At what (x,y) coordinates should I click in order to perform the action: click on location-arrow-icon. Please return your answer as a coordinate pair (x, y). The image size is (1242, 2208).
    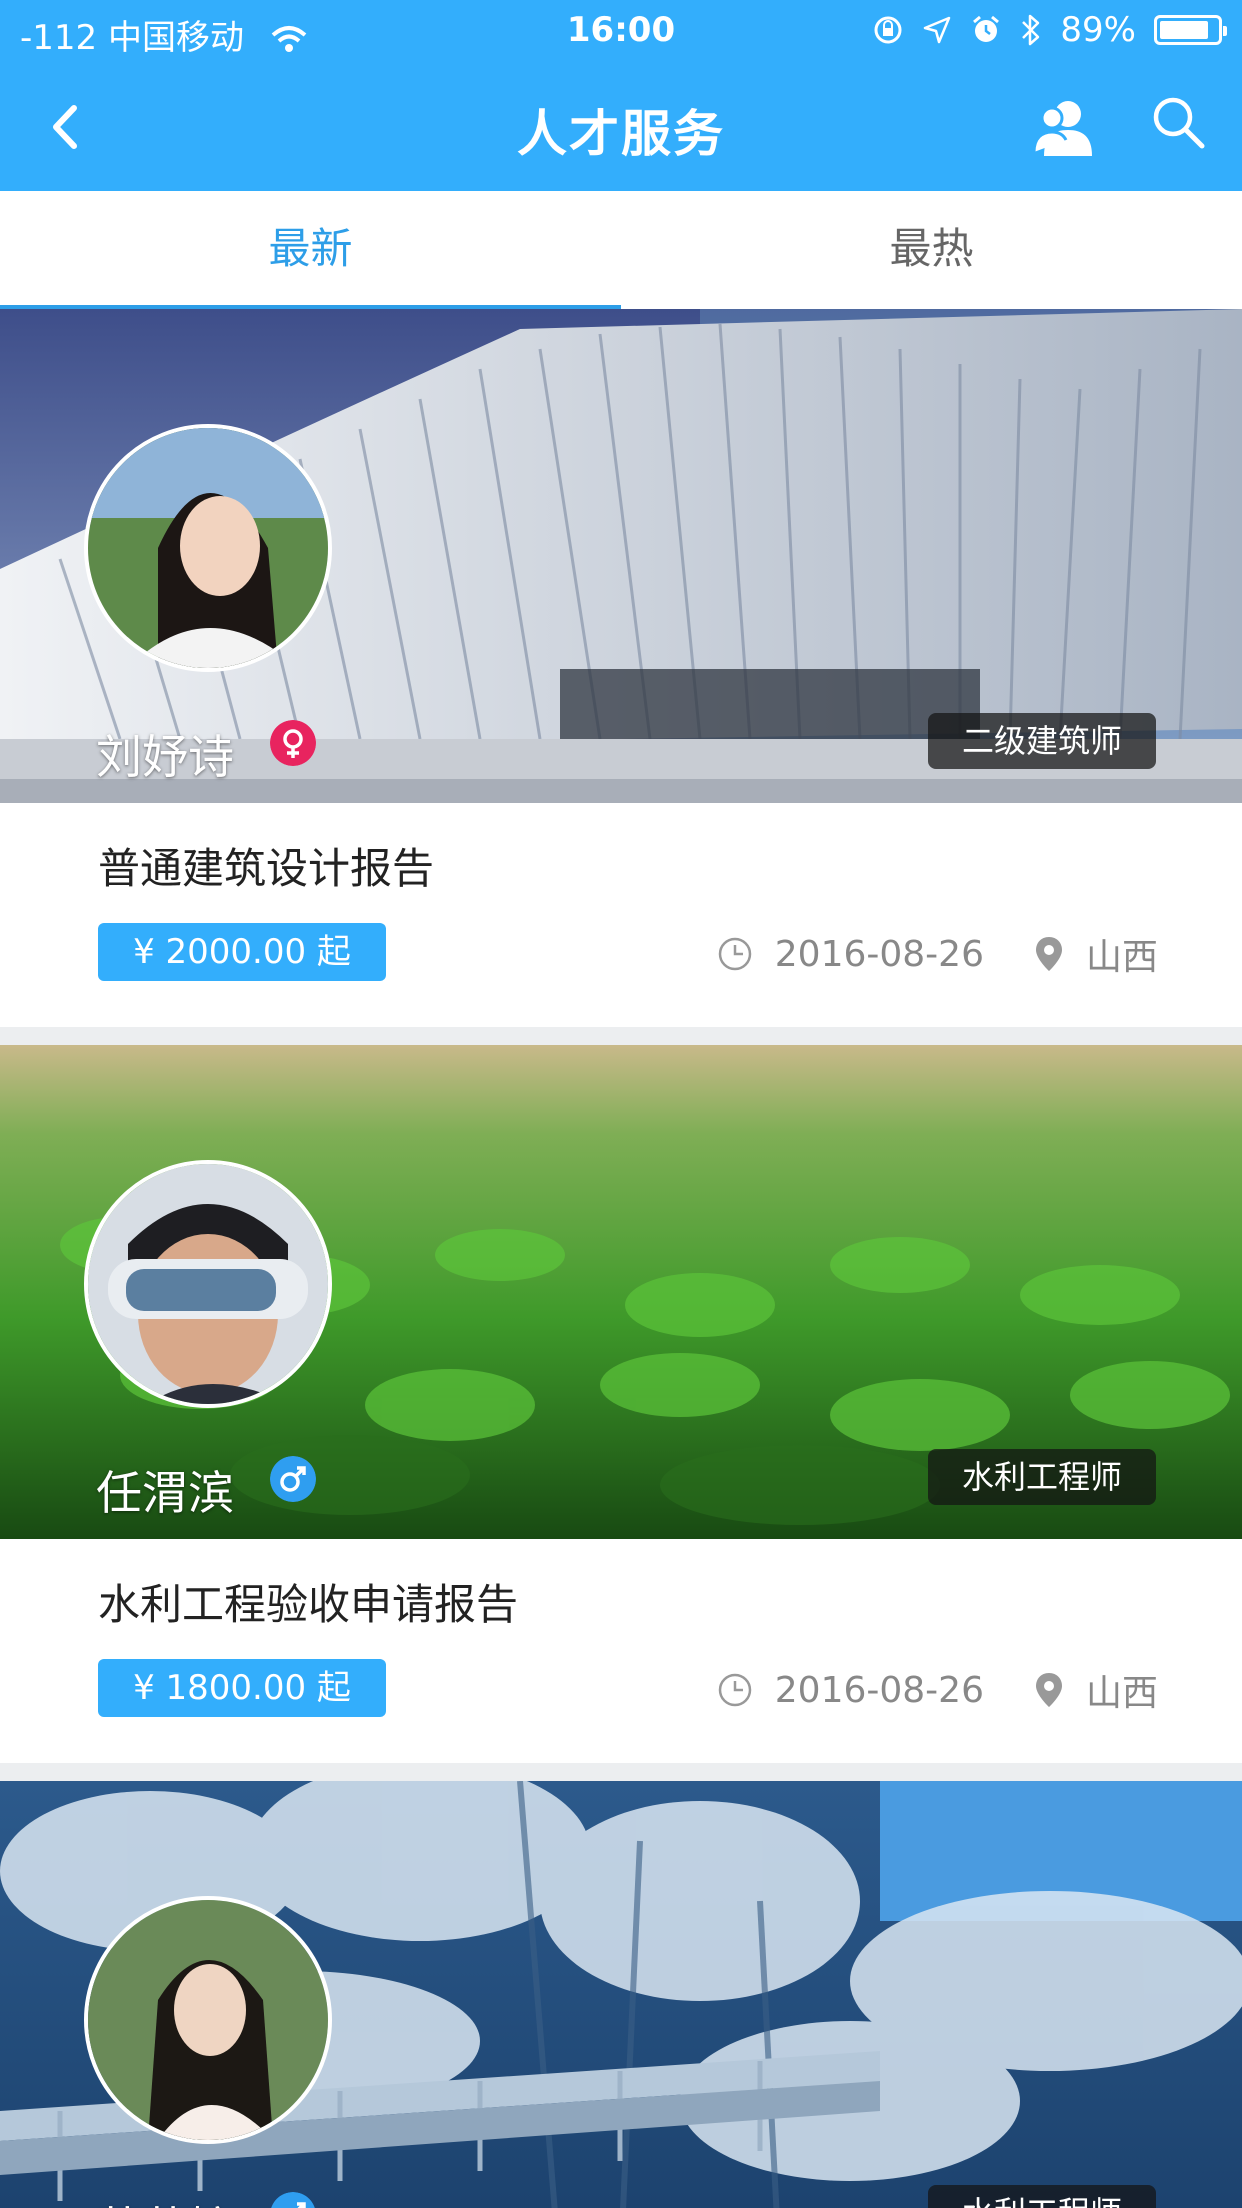
    Looking at the image, I should click on (937, 30).